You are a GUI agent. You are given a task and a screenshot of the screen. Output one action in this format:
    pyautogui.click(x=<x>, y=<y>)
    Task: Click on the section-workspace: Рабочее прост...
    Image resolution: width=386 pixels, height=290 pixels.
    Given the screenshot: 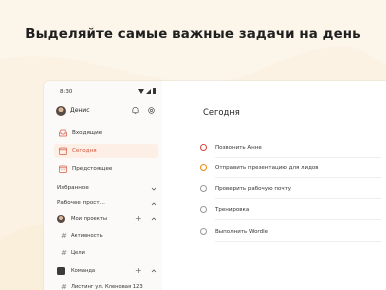 What is the action you would take?
    pyautogui.click(x=107, y=206)
    